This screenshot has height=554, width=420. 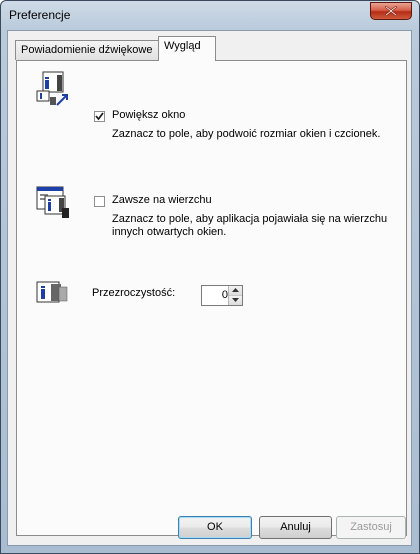 I want to click on transparency-label: Przezroczystość:, so click(x=134, y=293).